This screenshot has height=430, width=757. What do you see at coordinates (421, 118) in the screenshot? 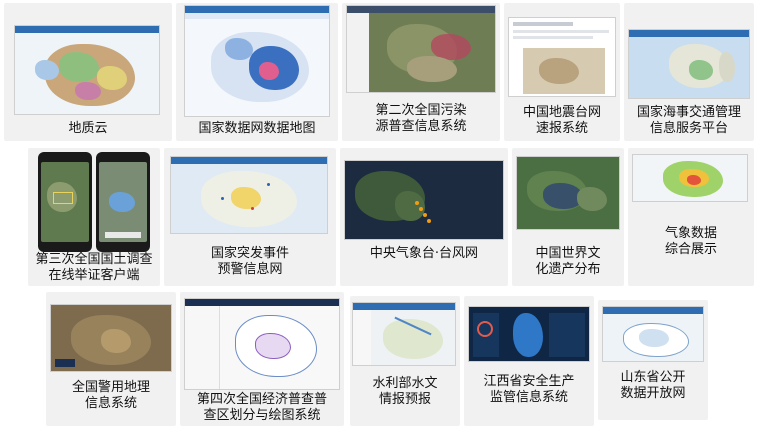
I see `system-label: 第二次全国污染 源普查信息系统` at bounding box center [421, 118].